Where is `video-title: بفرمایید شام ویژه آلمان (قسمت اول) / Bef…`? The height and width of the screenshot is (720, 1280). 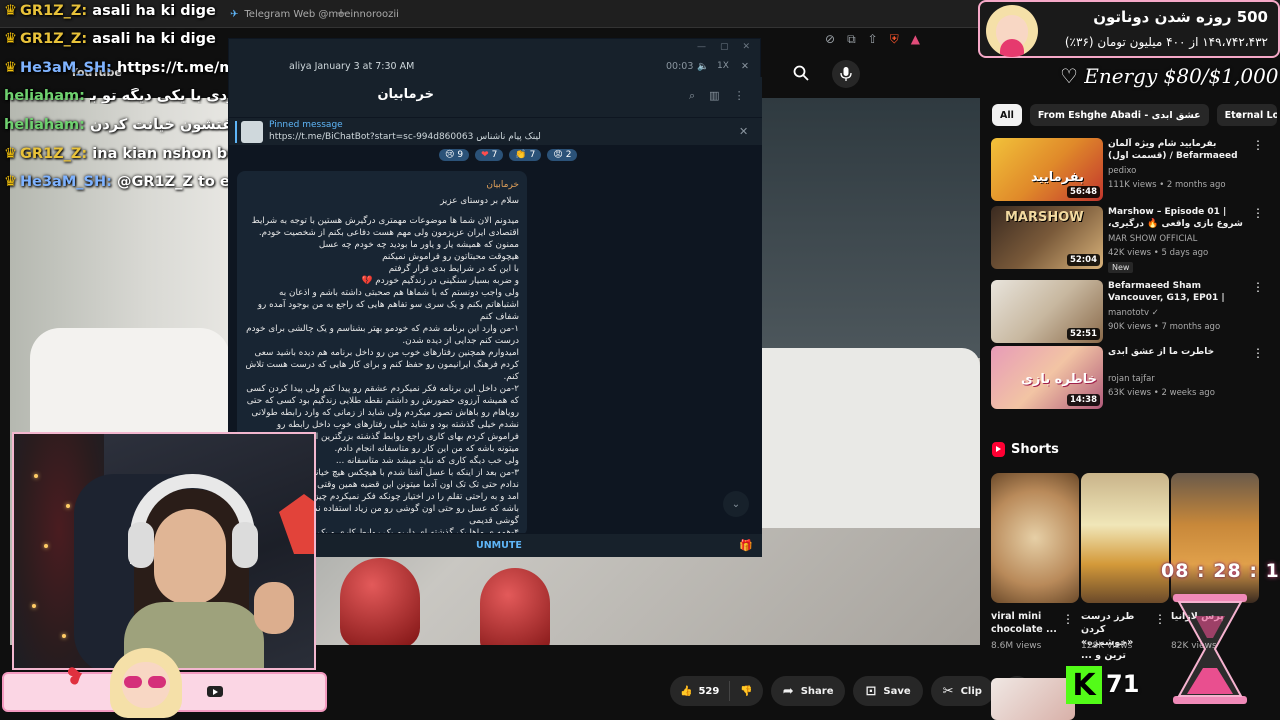 video-title: بفرمایید شام ویژه آلمان (قسمت اول) / Bef… is located at coordinates (1173, 150).